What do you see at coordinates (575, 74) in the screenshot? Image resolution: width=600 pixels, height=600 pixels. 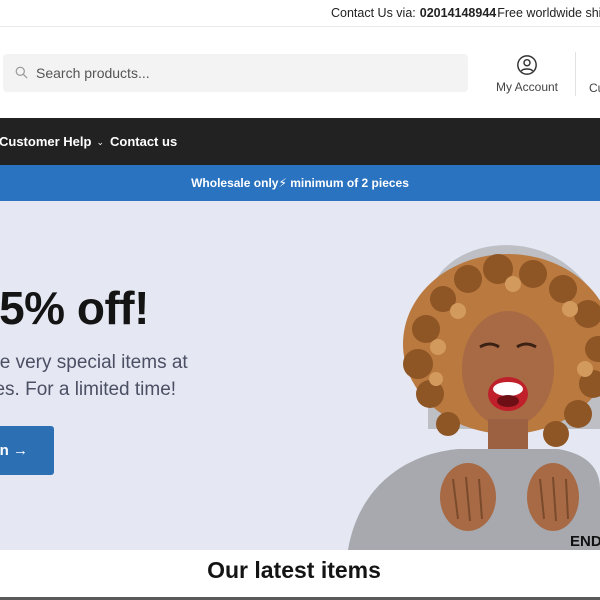 I see `header-divider` at bounding box center [575, 74].